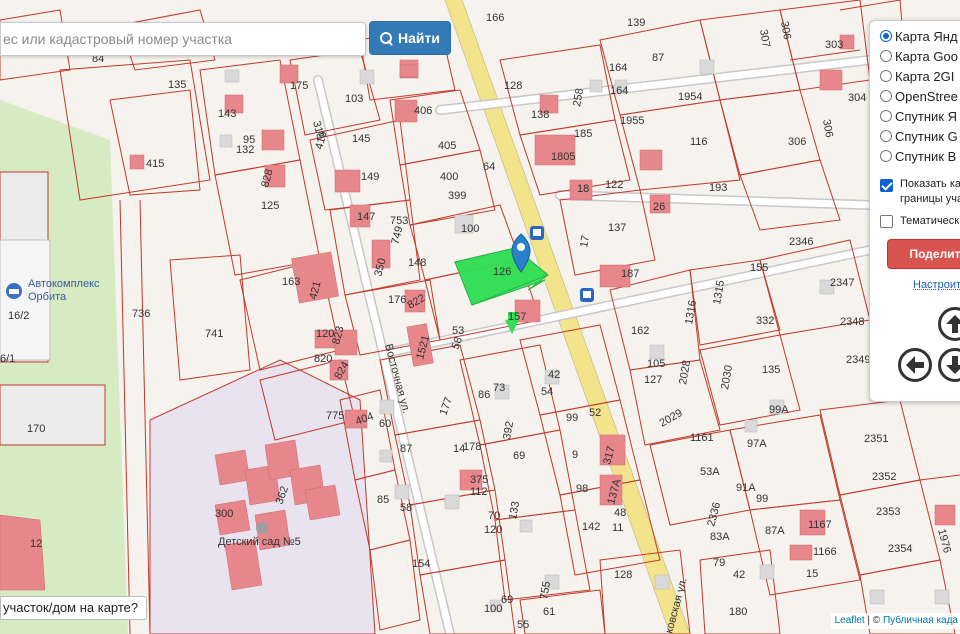 The width and height of the screenshot is (960, 634). I want to click on svg-text: 17, so click(585, 241).